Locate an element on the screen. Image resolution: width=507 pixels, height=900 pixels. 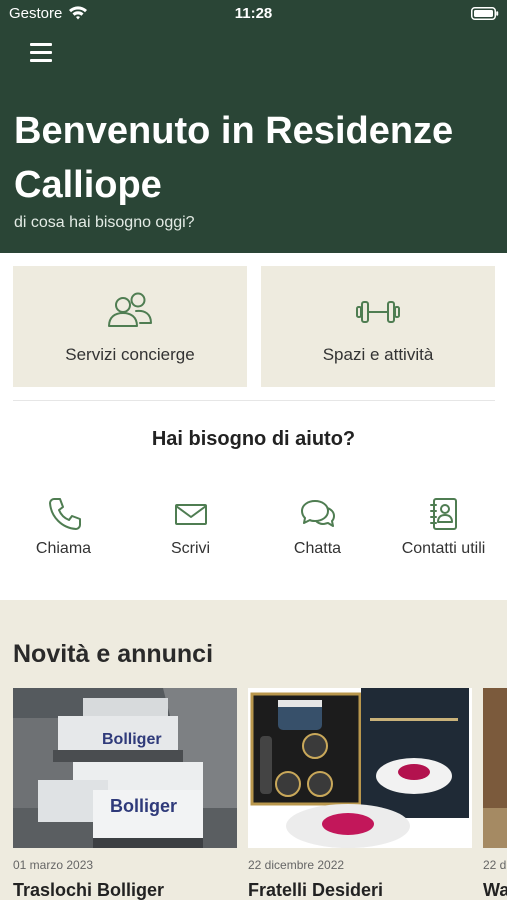
news-date: 22 dicembre 2022 is located at coordinates (296, 865).